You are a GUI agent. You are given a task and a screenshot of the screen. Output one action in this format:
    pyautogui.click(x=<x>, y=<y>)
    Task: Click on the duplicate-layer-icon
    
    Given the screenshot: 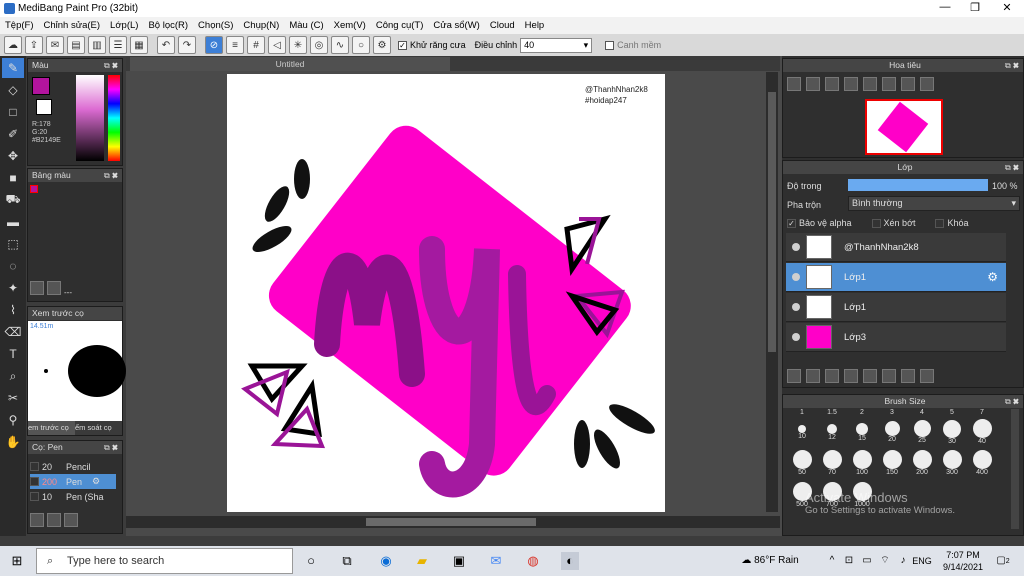 What is the action you would take?
    pyautogui.click(x=832, y=376)
    